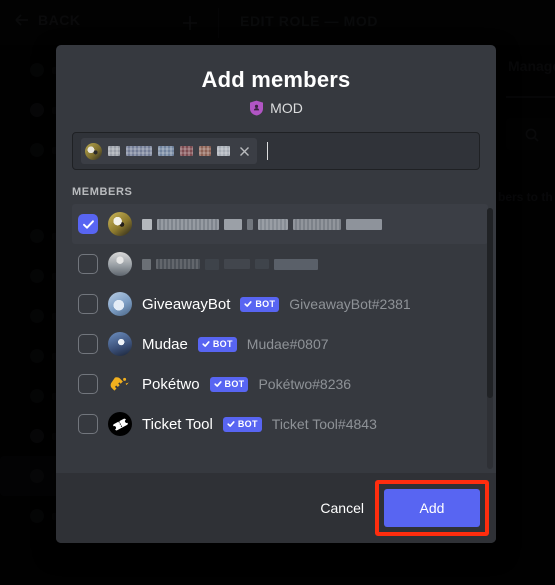 The height and width of the screenshot is (585, 555). What do you see at coordinates (350, 304) in the screenshot?
I see `member-tag: GiveawayBot#2381` at bounding box center [350, 304].